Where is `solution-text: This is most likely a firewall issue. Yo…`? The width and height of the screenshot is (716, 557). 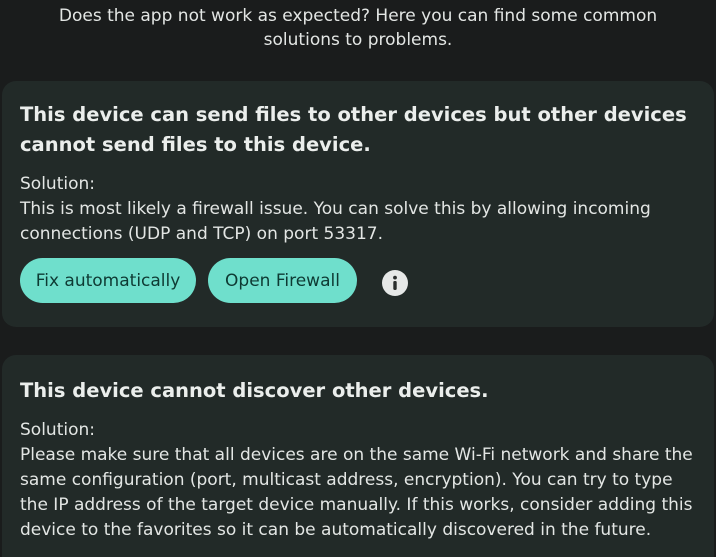
solution-text: This is most likely a firewall issue. Yo… is located at coordinates (335, 221).